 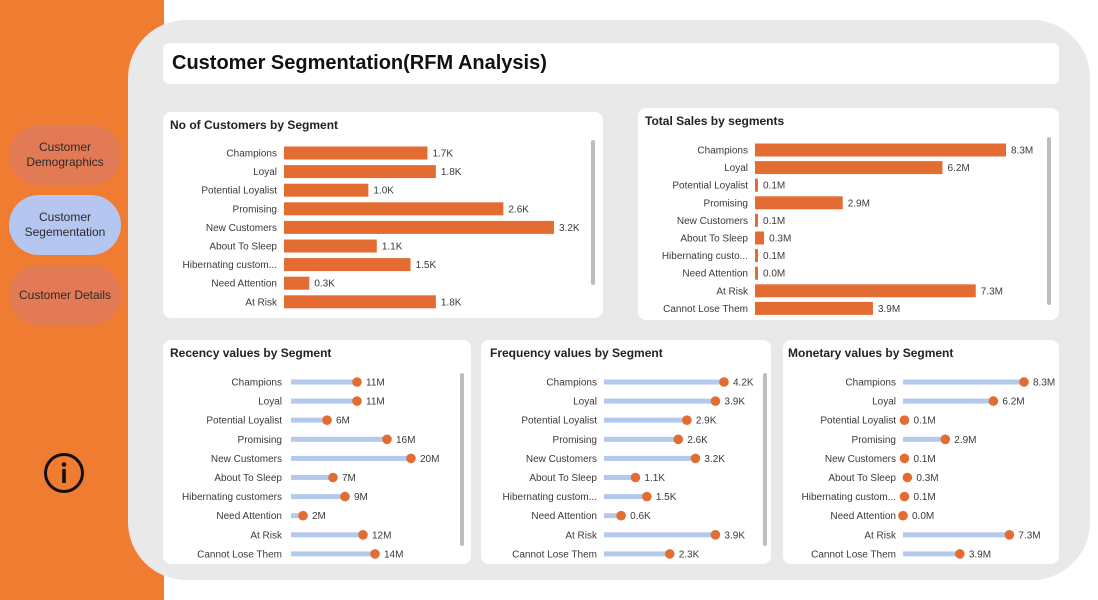 I want to click on monetary-value-label: 7.3M, so click(x=1029, y=535).